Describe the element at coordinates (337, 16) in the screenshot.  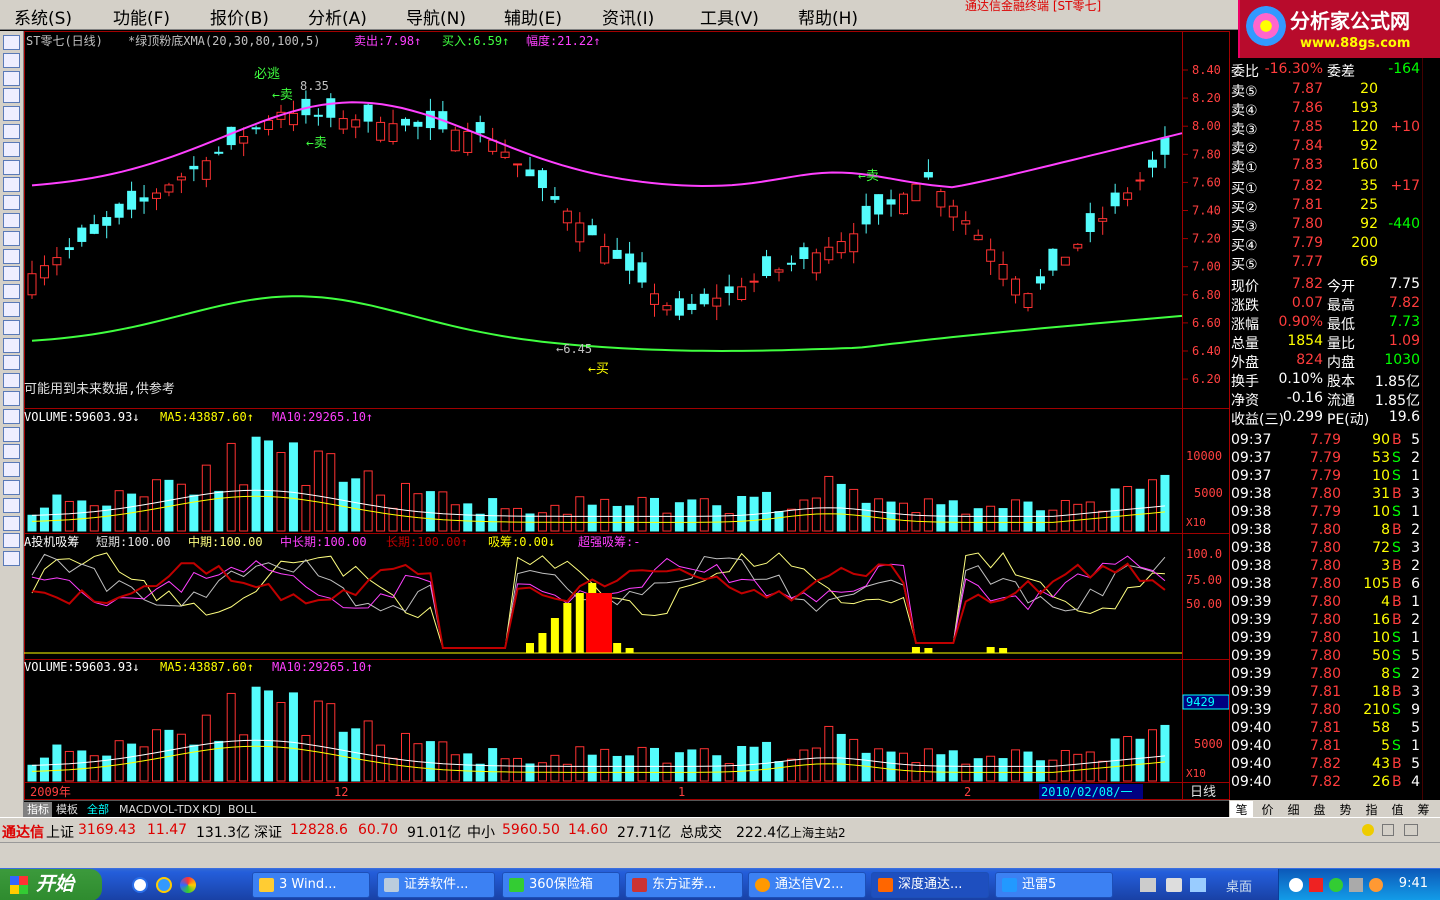
I see `menu-analysis: 分析(A)` at that location.